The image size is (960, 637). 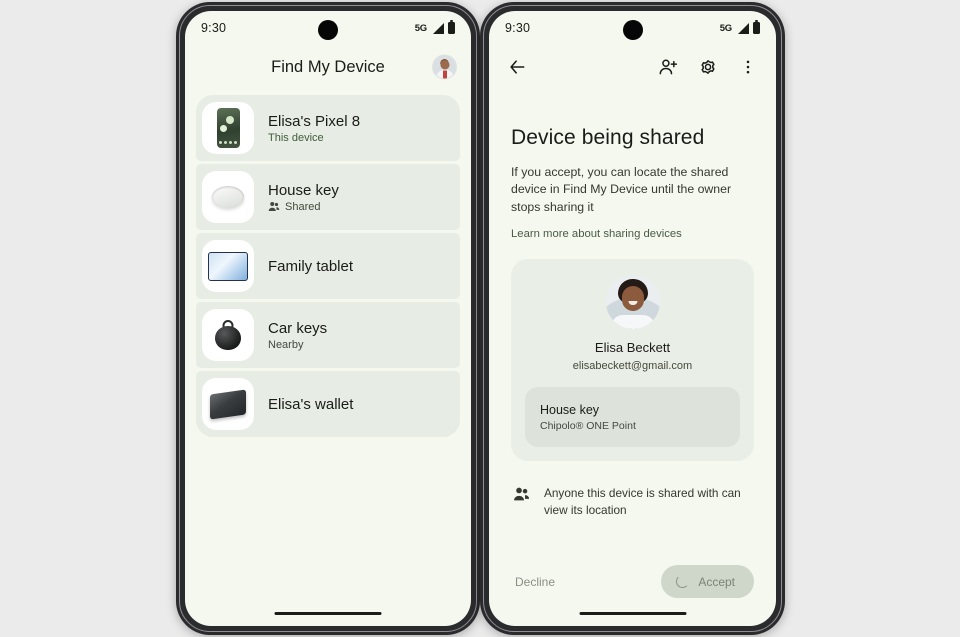 I want to click on decline-button: Decline, so click(x=535, y=582).